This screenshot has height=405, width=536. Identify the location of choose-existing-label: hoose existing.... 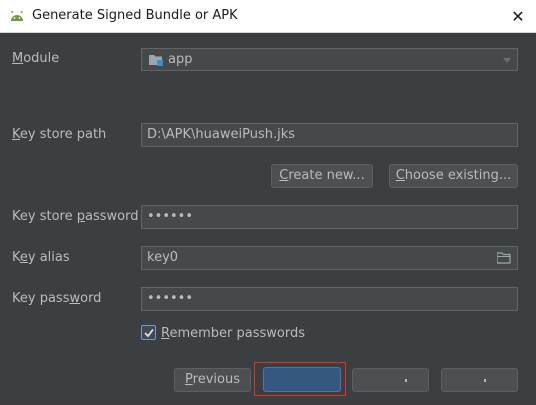
(458, 175).